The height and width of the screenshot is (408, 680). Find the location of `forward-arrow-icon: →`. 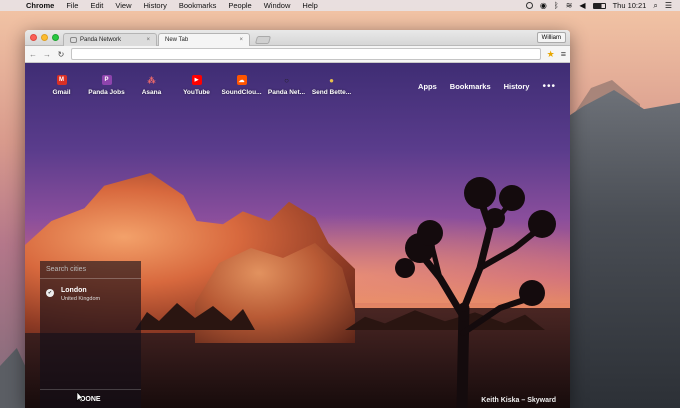

forward-arrow-icon: → is located at coordinates (47, 54).